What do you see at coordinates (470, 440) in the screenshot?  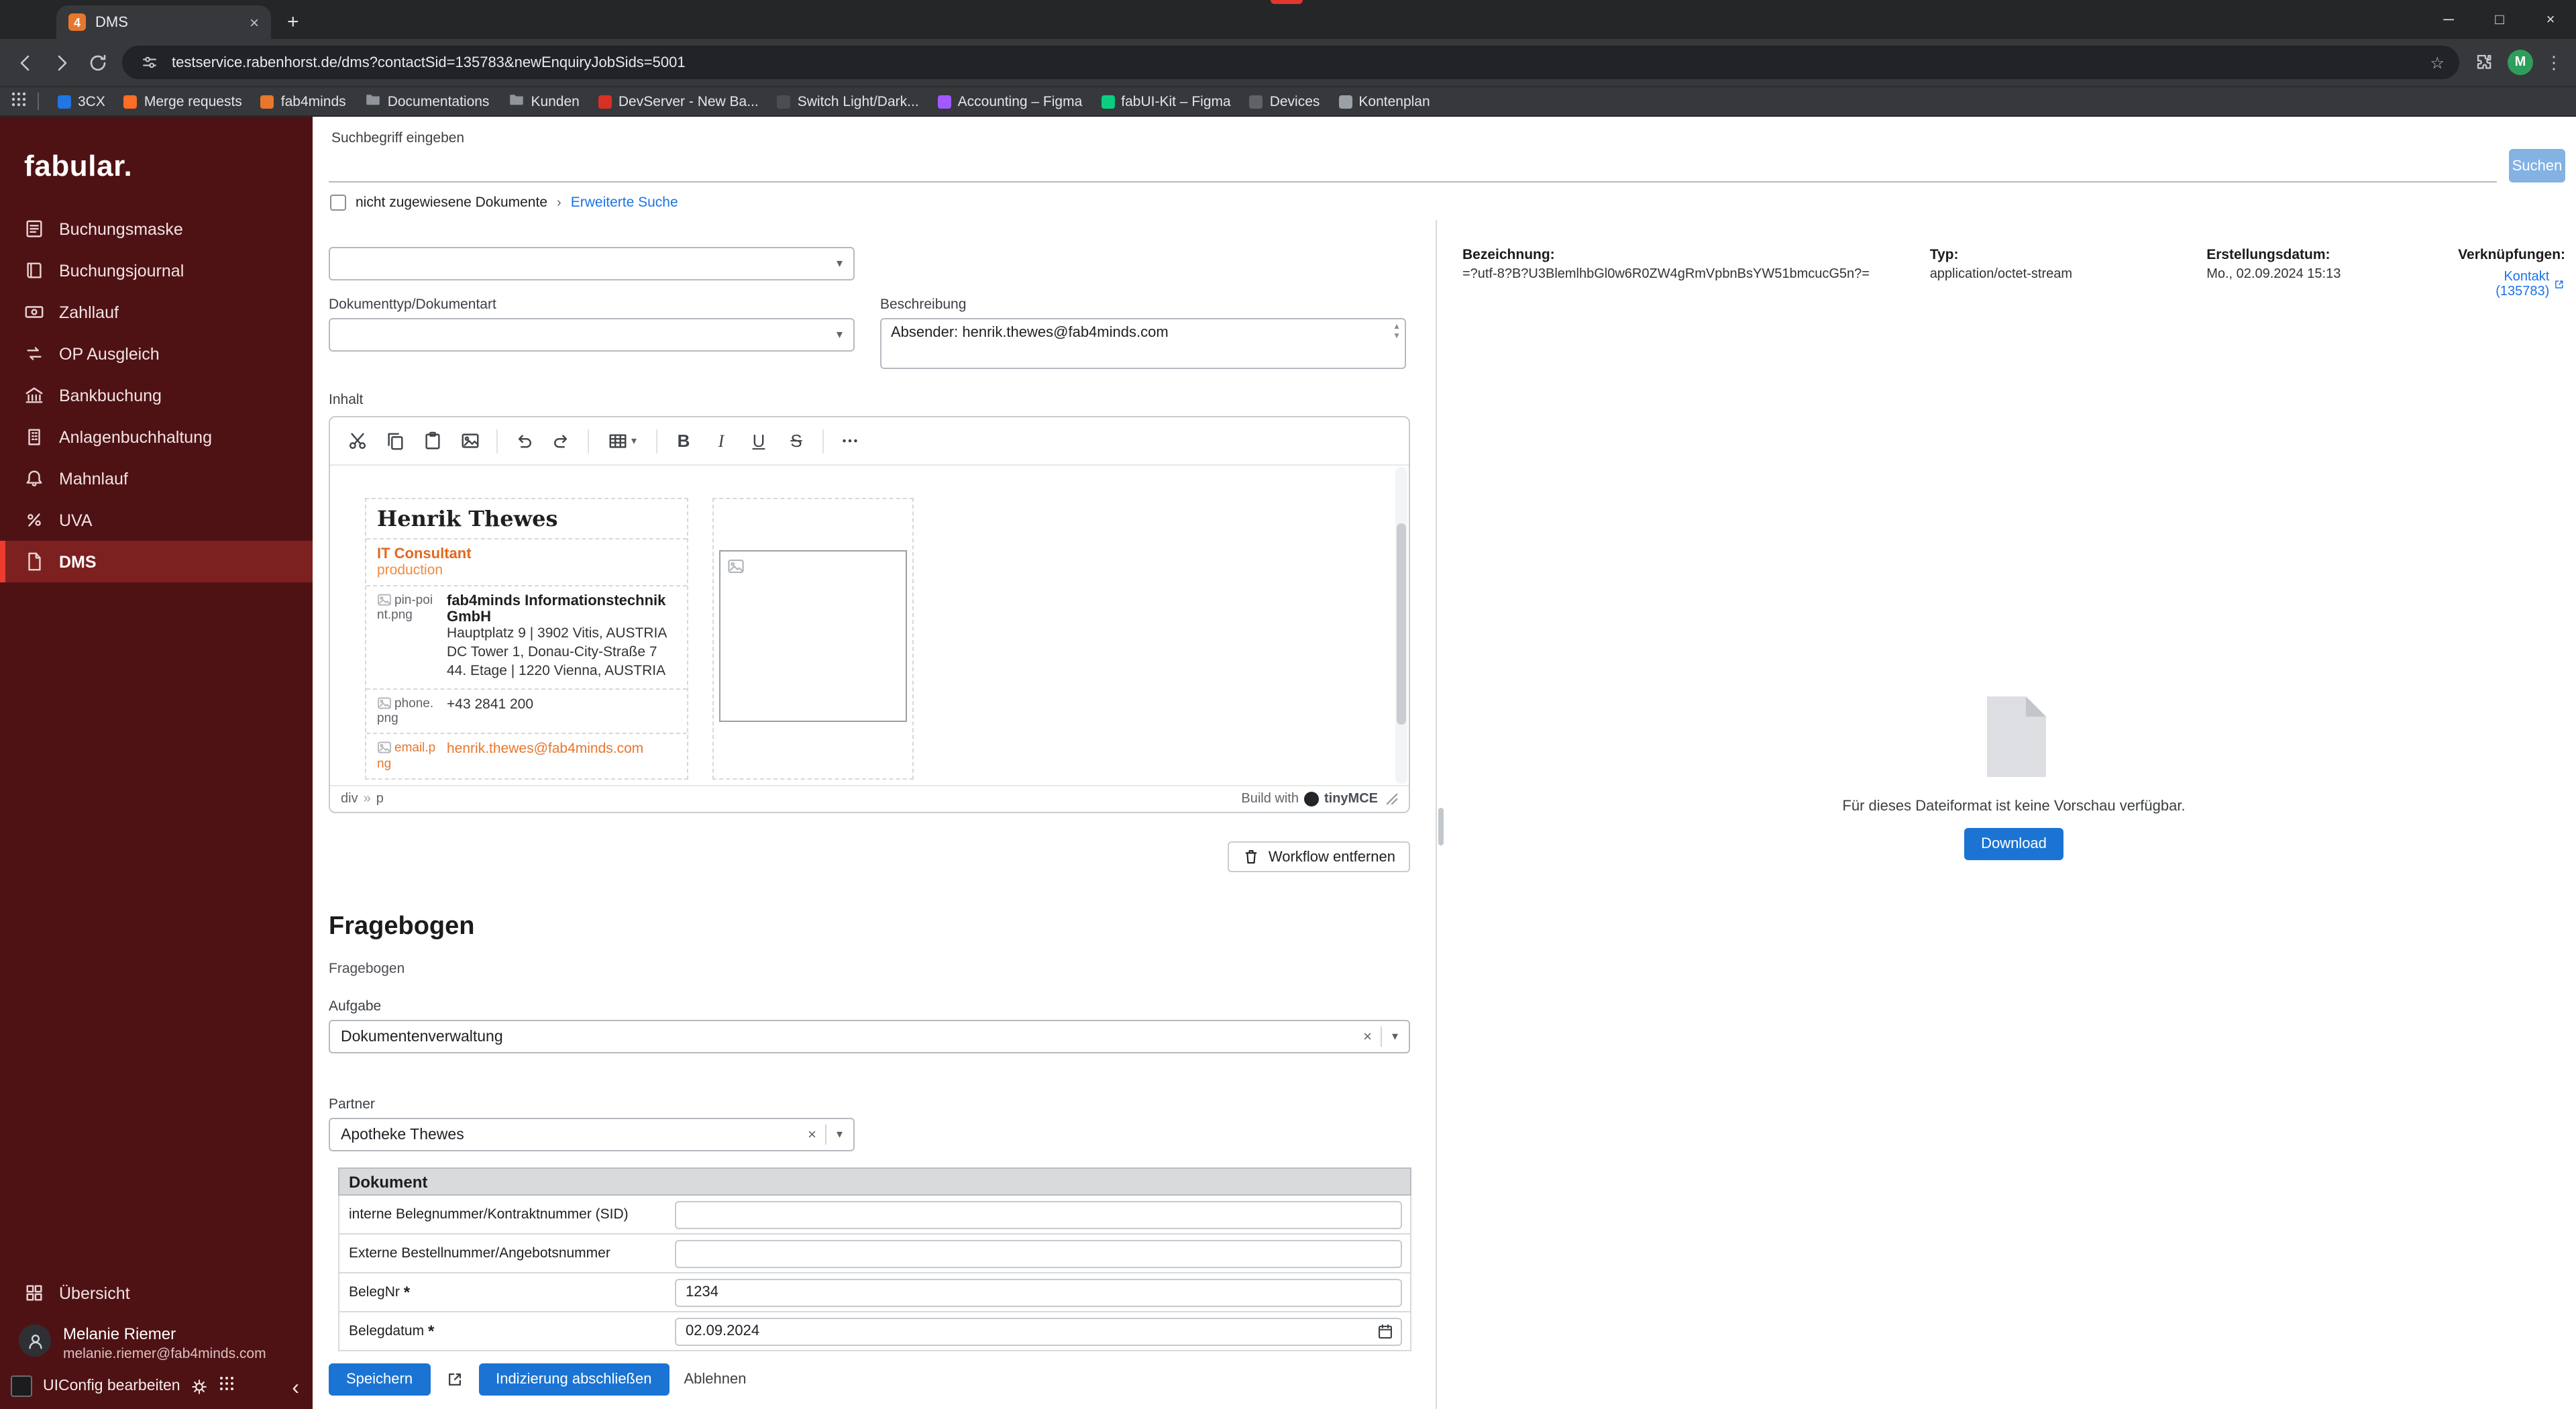 I see `insert-image-icon` at bounding box center [470, 440].